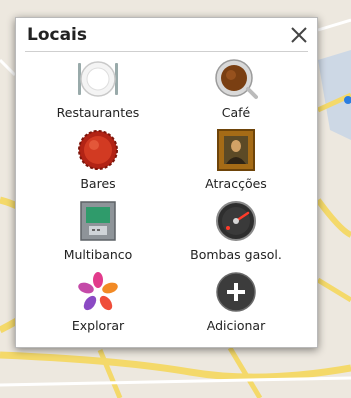  What do you see at coordinates (98, 79) in the screenshot?
I see `plate-icon` at bounding box center [98, 79].